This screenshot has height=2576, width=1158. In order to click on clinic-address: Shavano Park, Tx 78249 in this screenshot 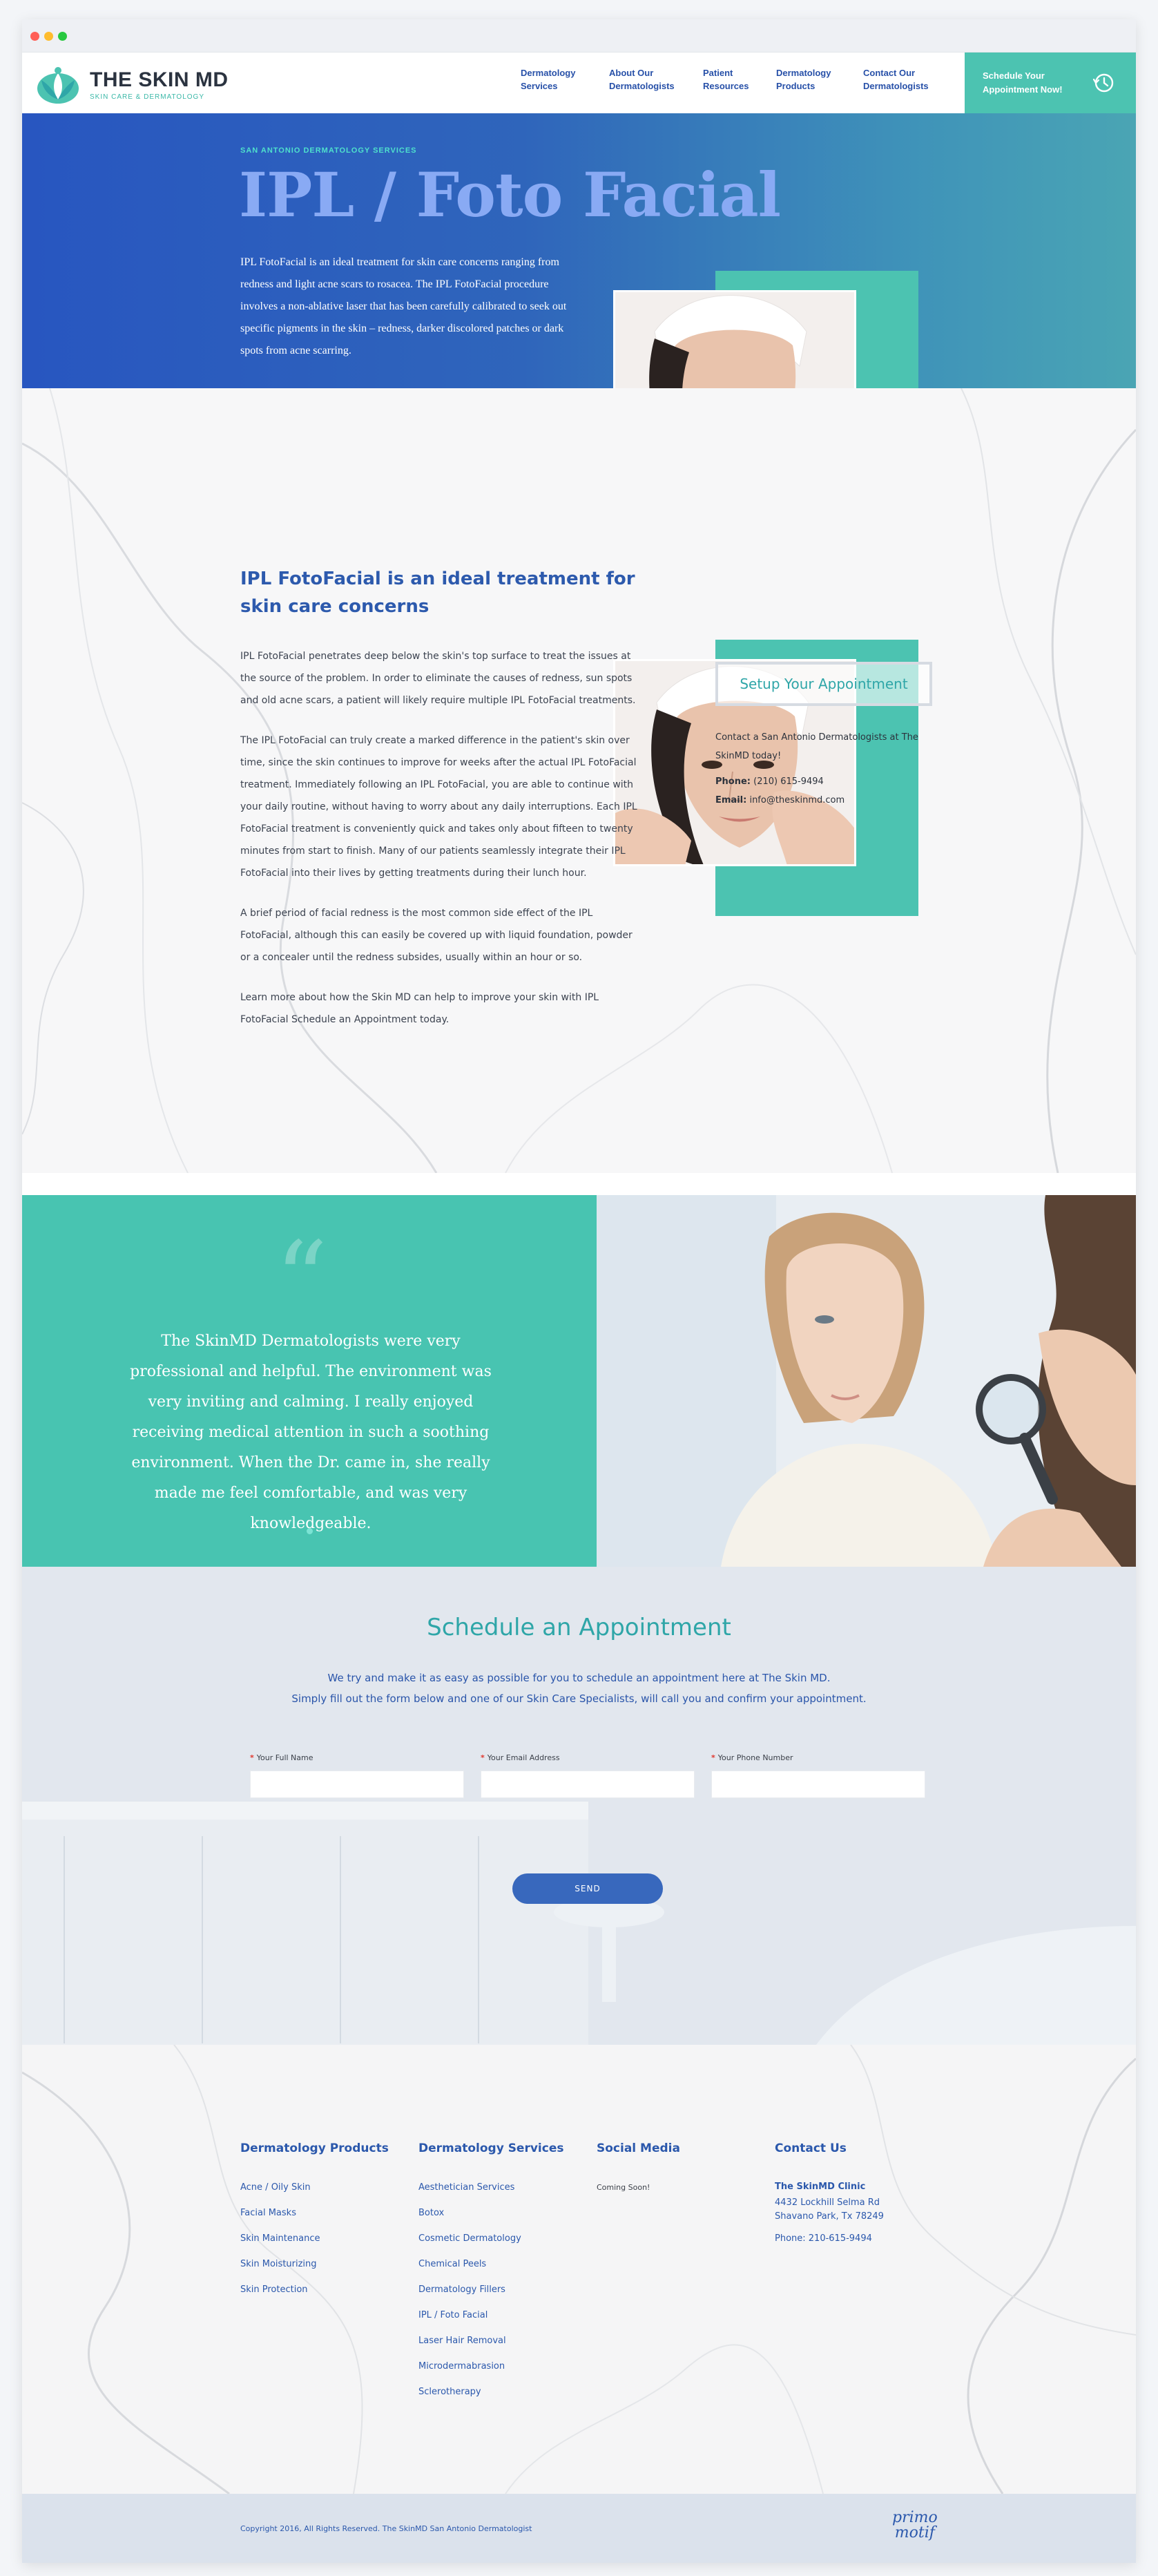, I will do `click(829, 2216)`.